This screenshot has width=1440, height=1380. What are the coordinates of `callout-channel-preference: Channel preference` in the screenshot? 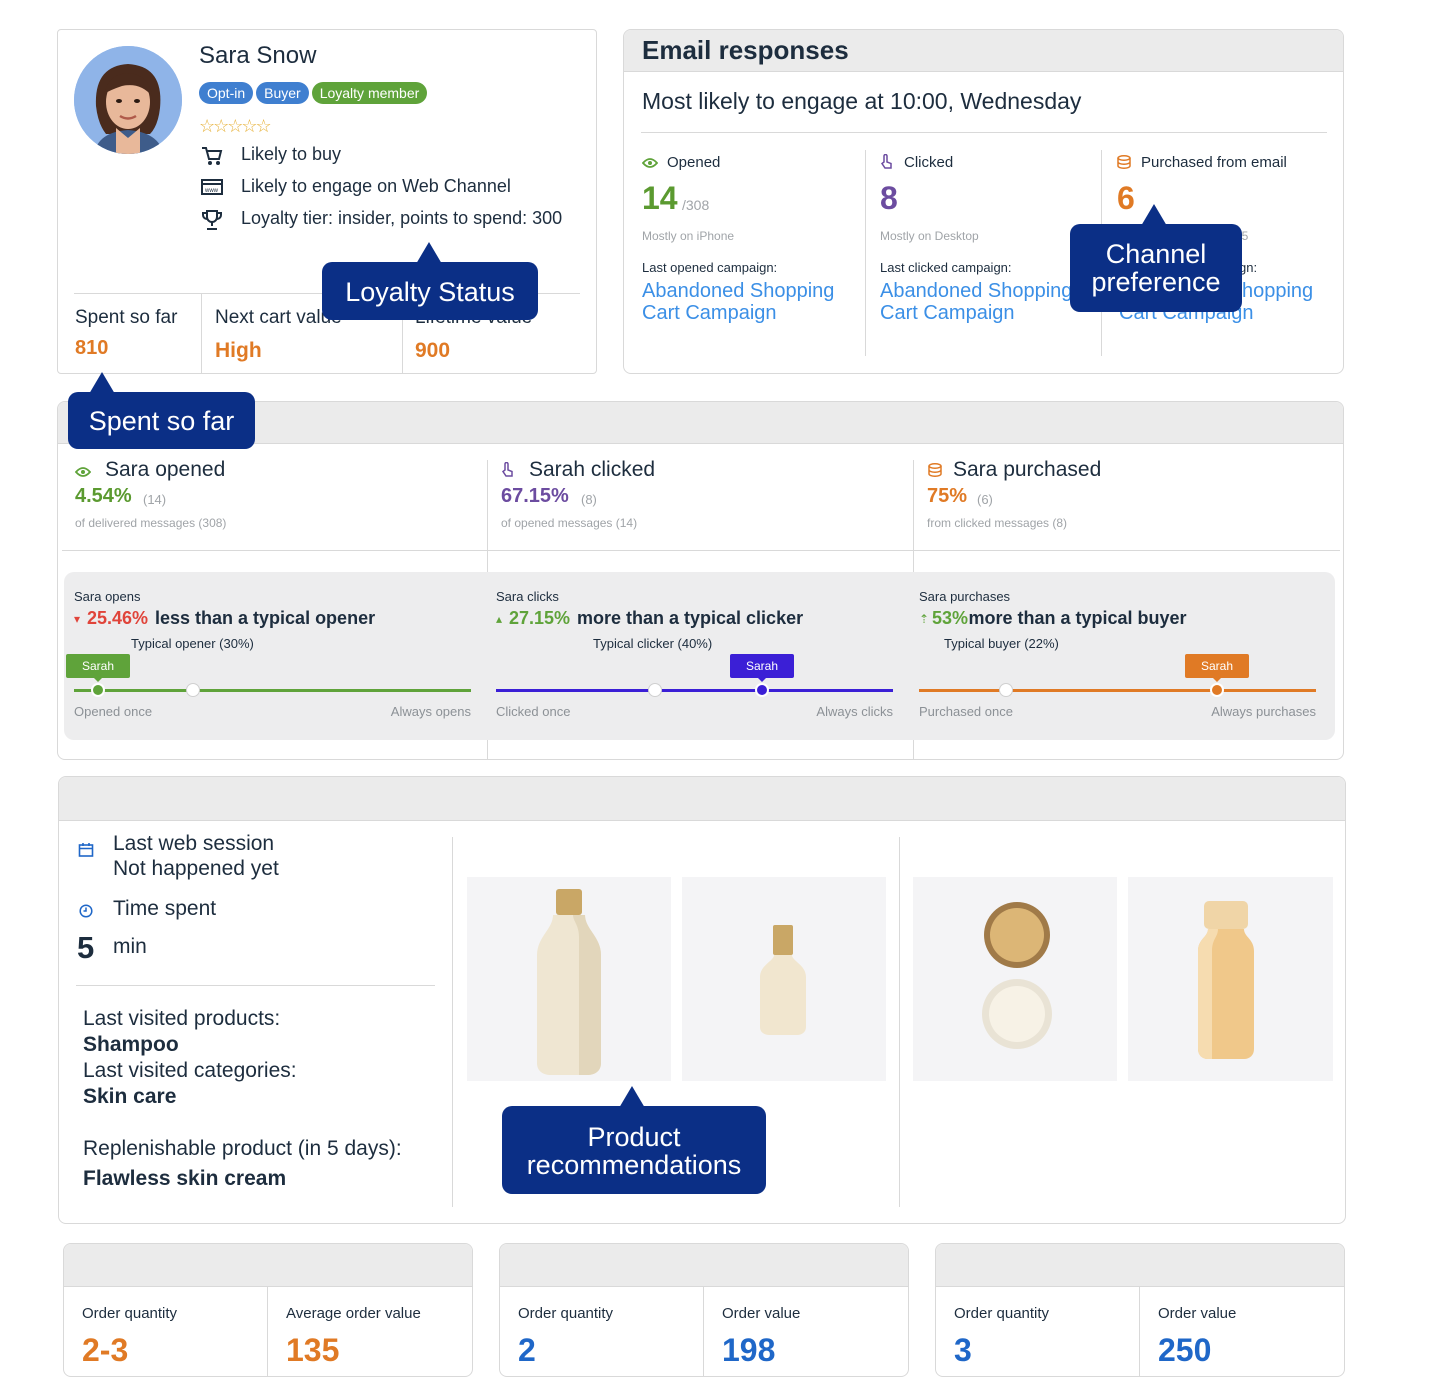 It's located at (1156, 258).